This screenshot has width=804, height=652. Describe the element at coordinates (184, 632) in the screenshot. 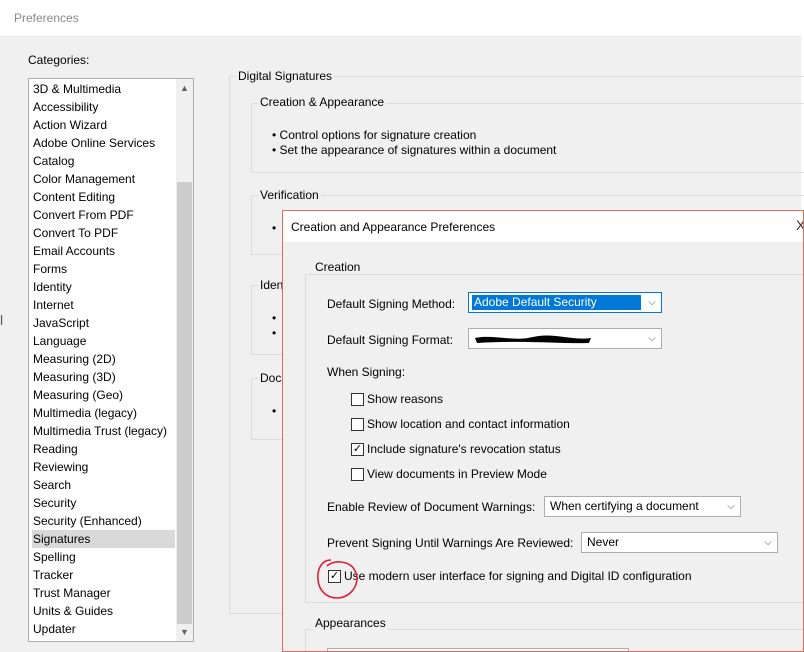

I see `scroll-down-icon: ▼` at that location.